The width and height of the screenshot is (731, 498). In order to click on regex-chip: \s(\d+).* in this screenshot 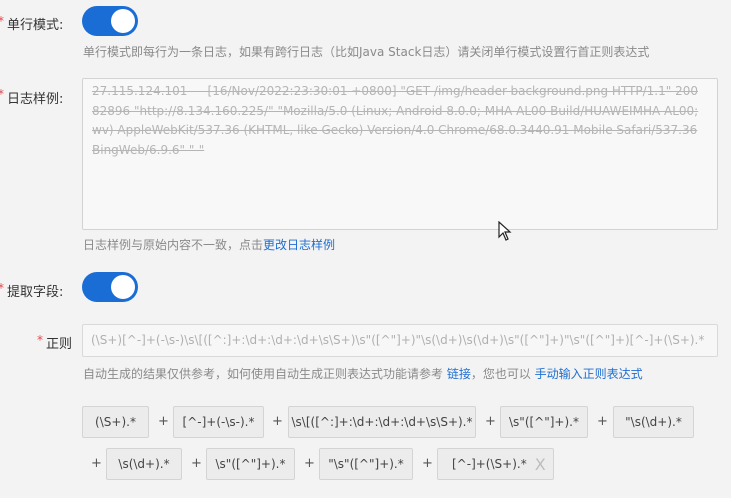, I will do `click(144, 464)`.